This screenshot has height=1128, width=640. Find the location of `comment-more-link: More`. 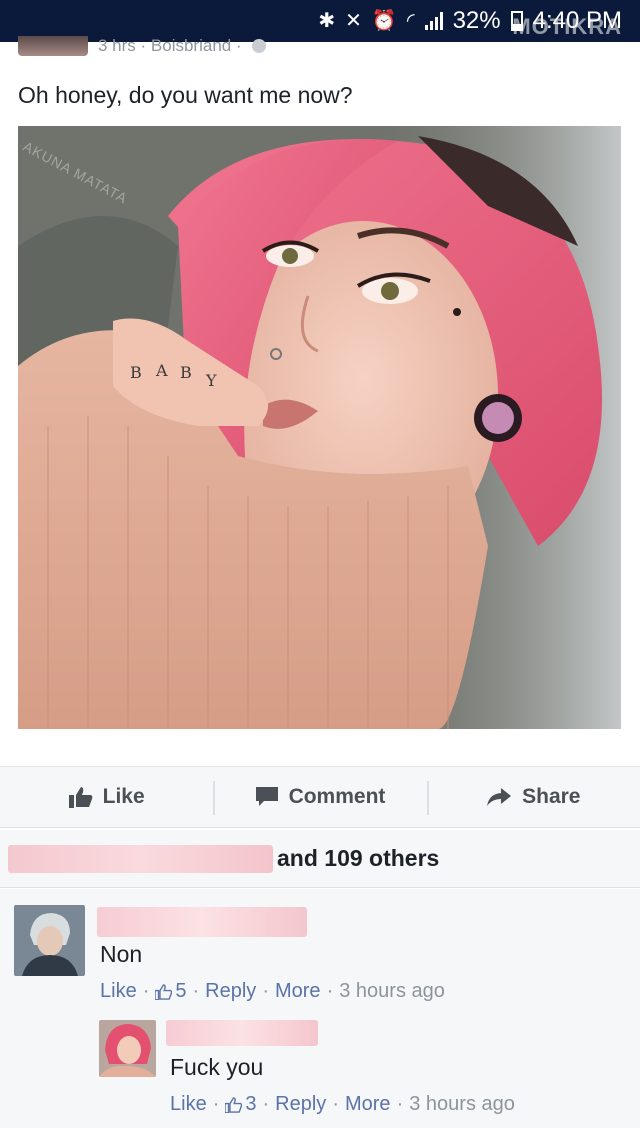

comment-more-link: More is located at coordinates (298, 991).